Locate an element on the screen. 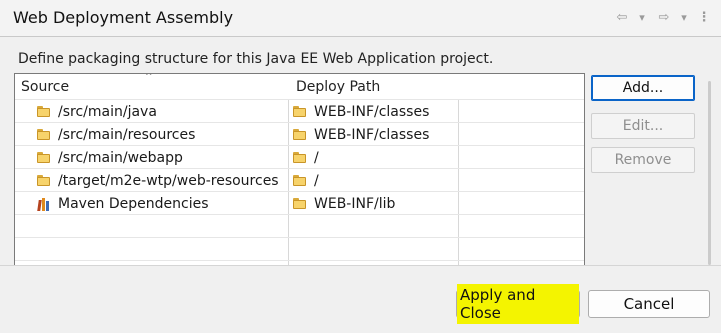 The width and height of the screenshot is (721, 333). deploy-path-cell: WEB-INF/lib is located at coordinates (355, 203).